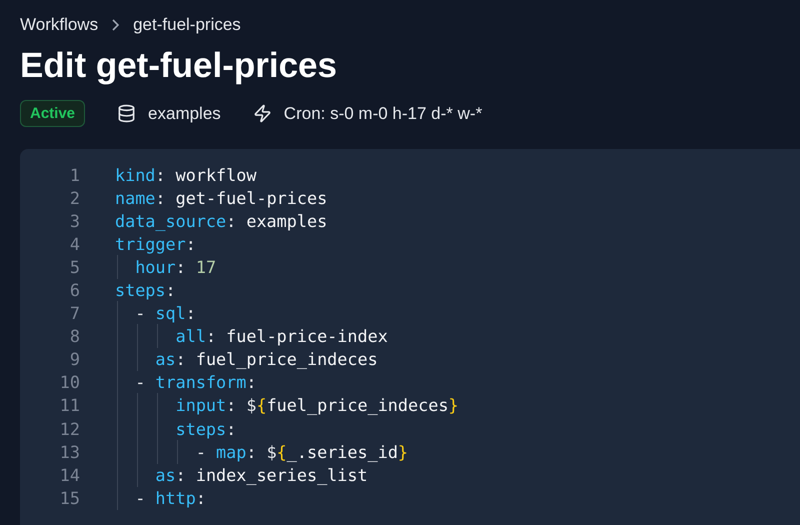  What do you see at coordinates (69, 474) in the screenshot?
I see `line-number: 14` at bounding box center [69, 474].